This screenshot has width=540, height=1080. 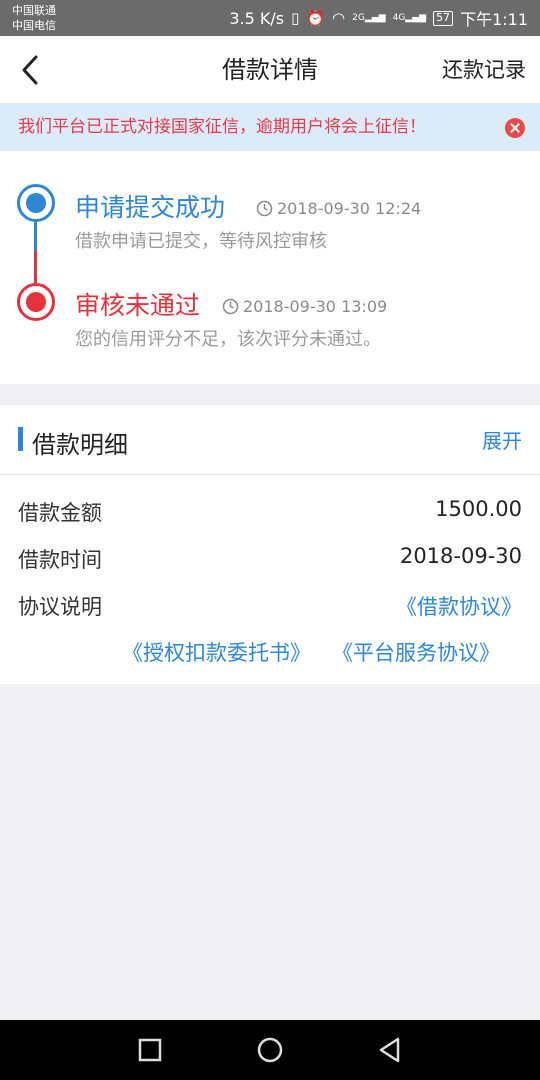 I want to click on section-title: 借款明细, so click(x=80, y=445).